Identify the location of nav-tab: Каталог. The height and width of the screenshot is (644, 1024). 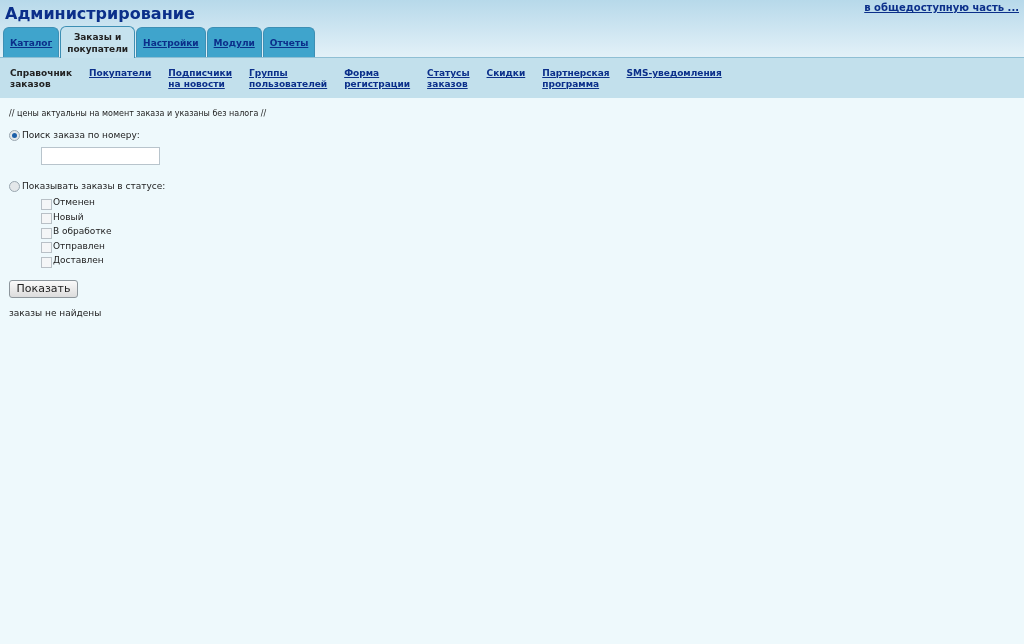
(31, 42).